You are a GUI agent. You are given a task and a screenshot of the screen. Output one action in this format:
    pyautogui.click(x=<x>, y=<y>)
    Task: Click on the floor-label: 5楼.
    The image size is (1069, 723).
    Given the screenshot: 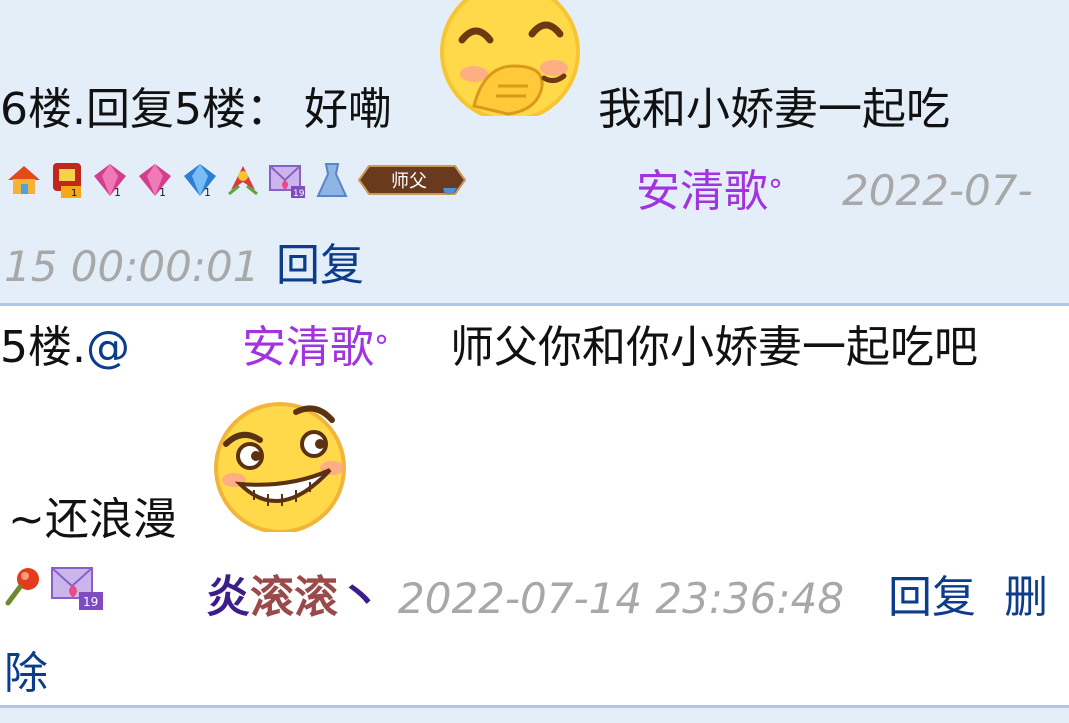 What is the action you would take?
    pyautogui.click(x=43, y=347)
    